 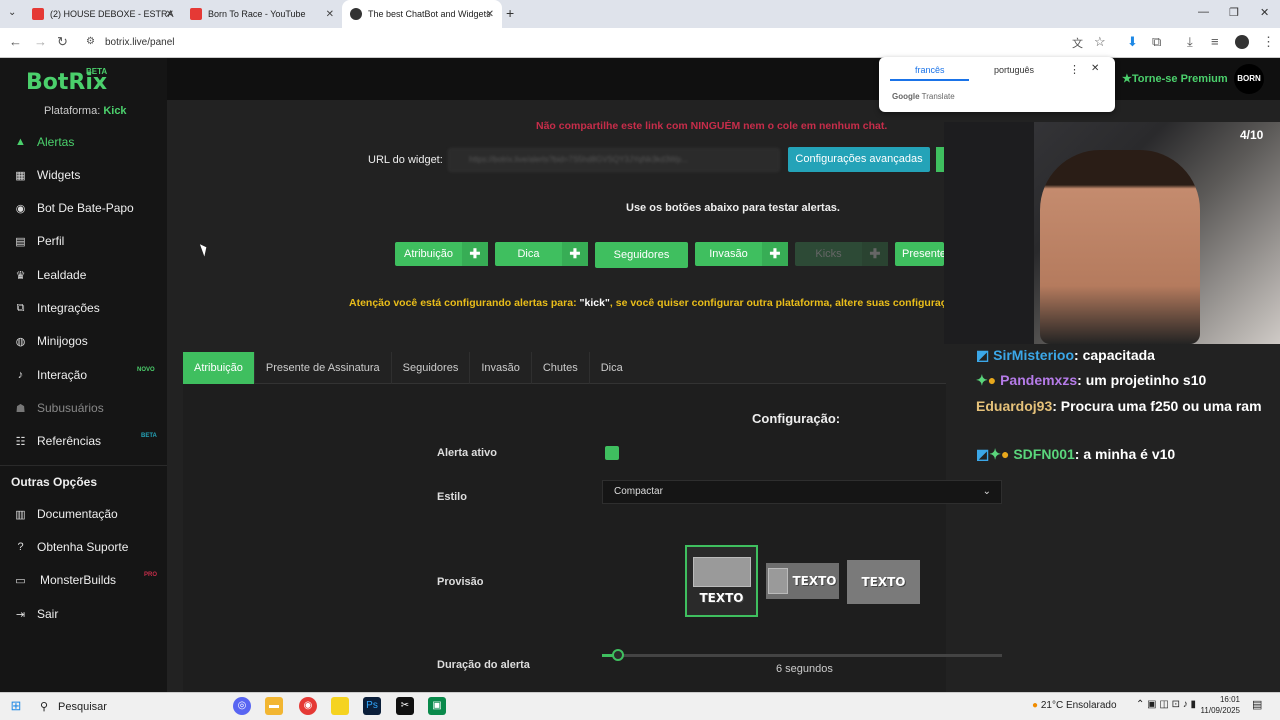 What do you see at coordinates (1074, 705) in the screenshot?
I see `weather-widget: ● 21°C Ensolarado` at bounding box center [1074, 705].